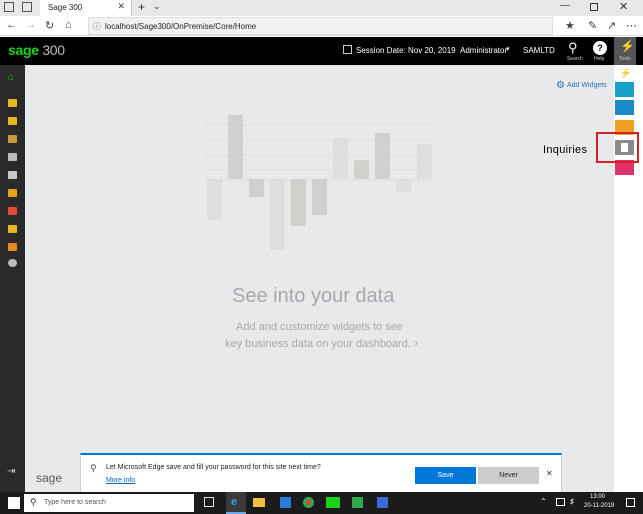  I want to click on clock-time: 13:00, so click(597, 497).